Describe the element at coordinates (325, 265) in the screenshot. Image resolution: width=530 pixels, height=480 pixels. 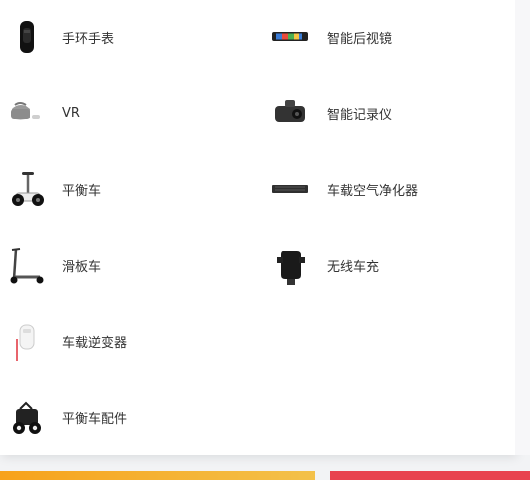
I see `category-item-wireless-car-charger: 无线车充` at that location.